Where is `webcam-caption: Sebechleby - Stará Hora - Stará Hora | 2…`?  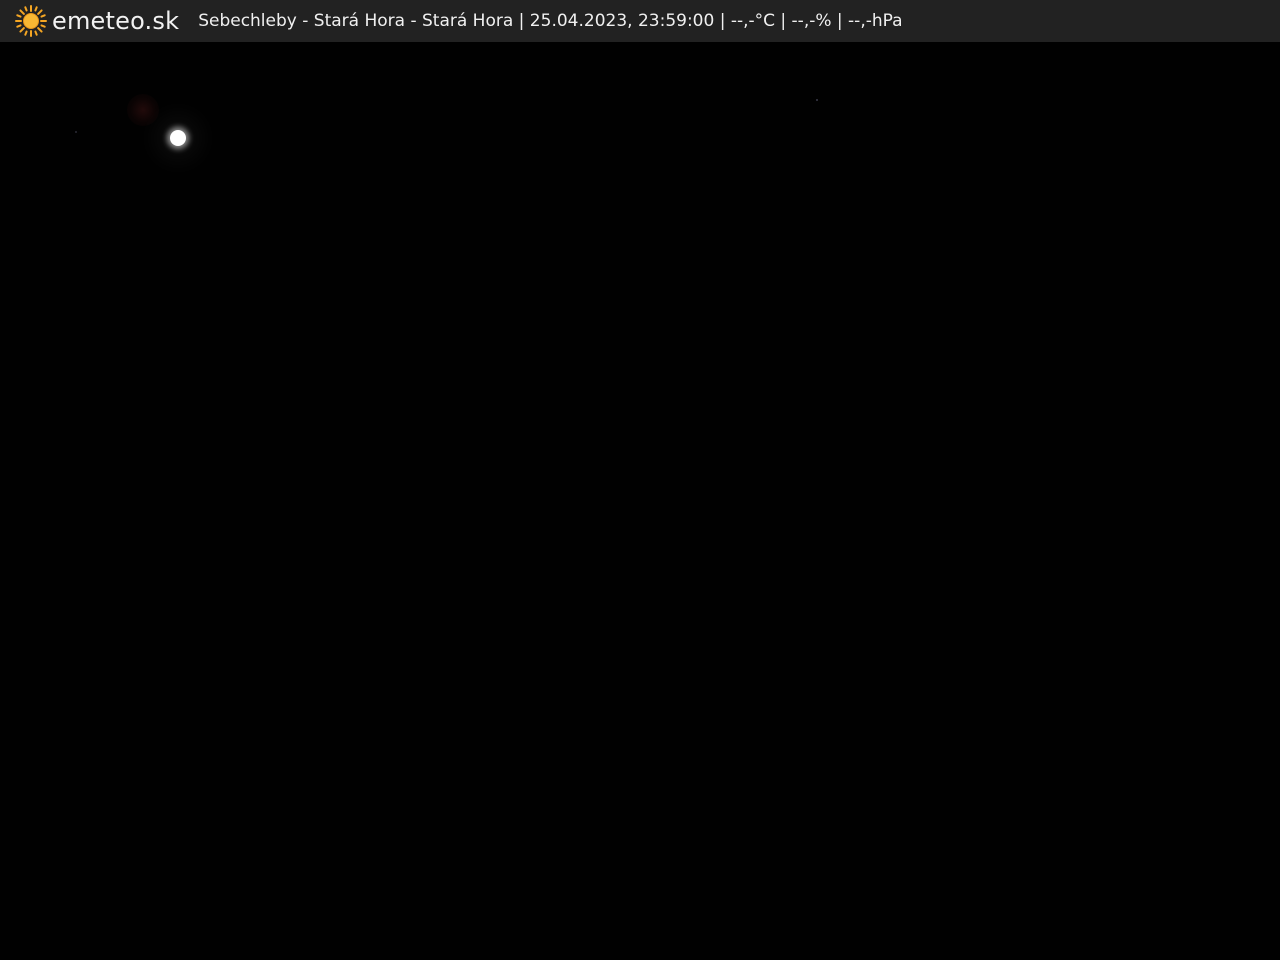 webcam-caption: Sebechleby - Stará Hora - Stará Hora | 2… is located at coordinates (550, 21).